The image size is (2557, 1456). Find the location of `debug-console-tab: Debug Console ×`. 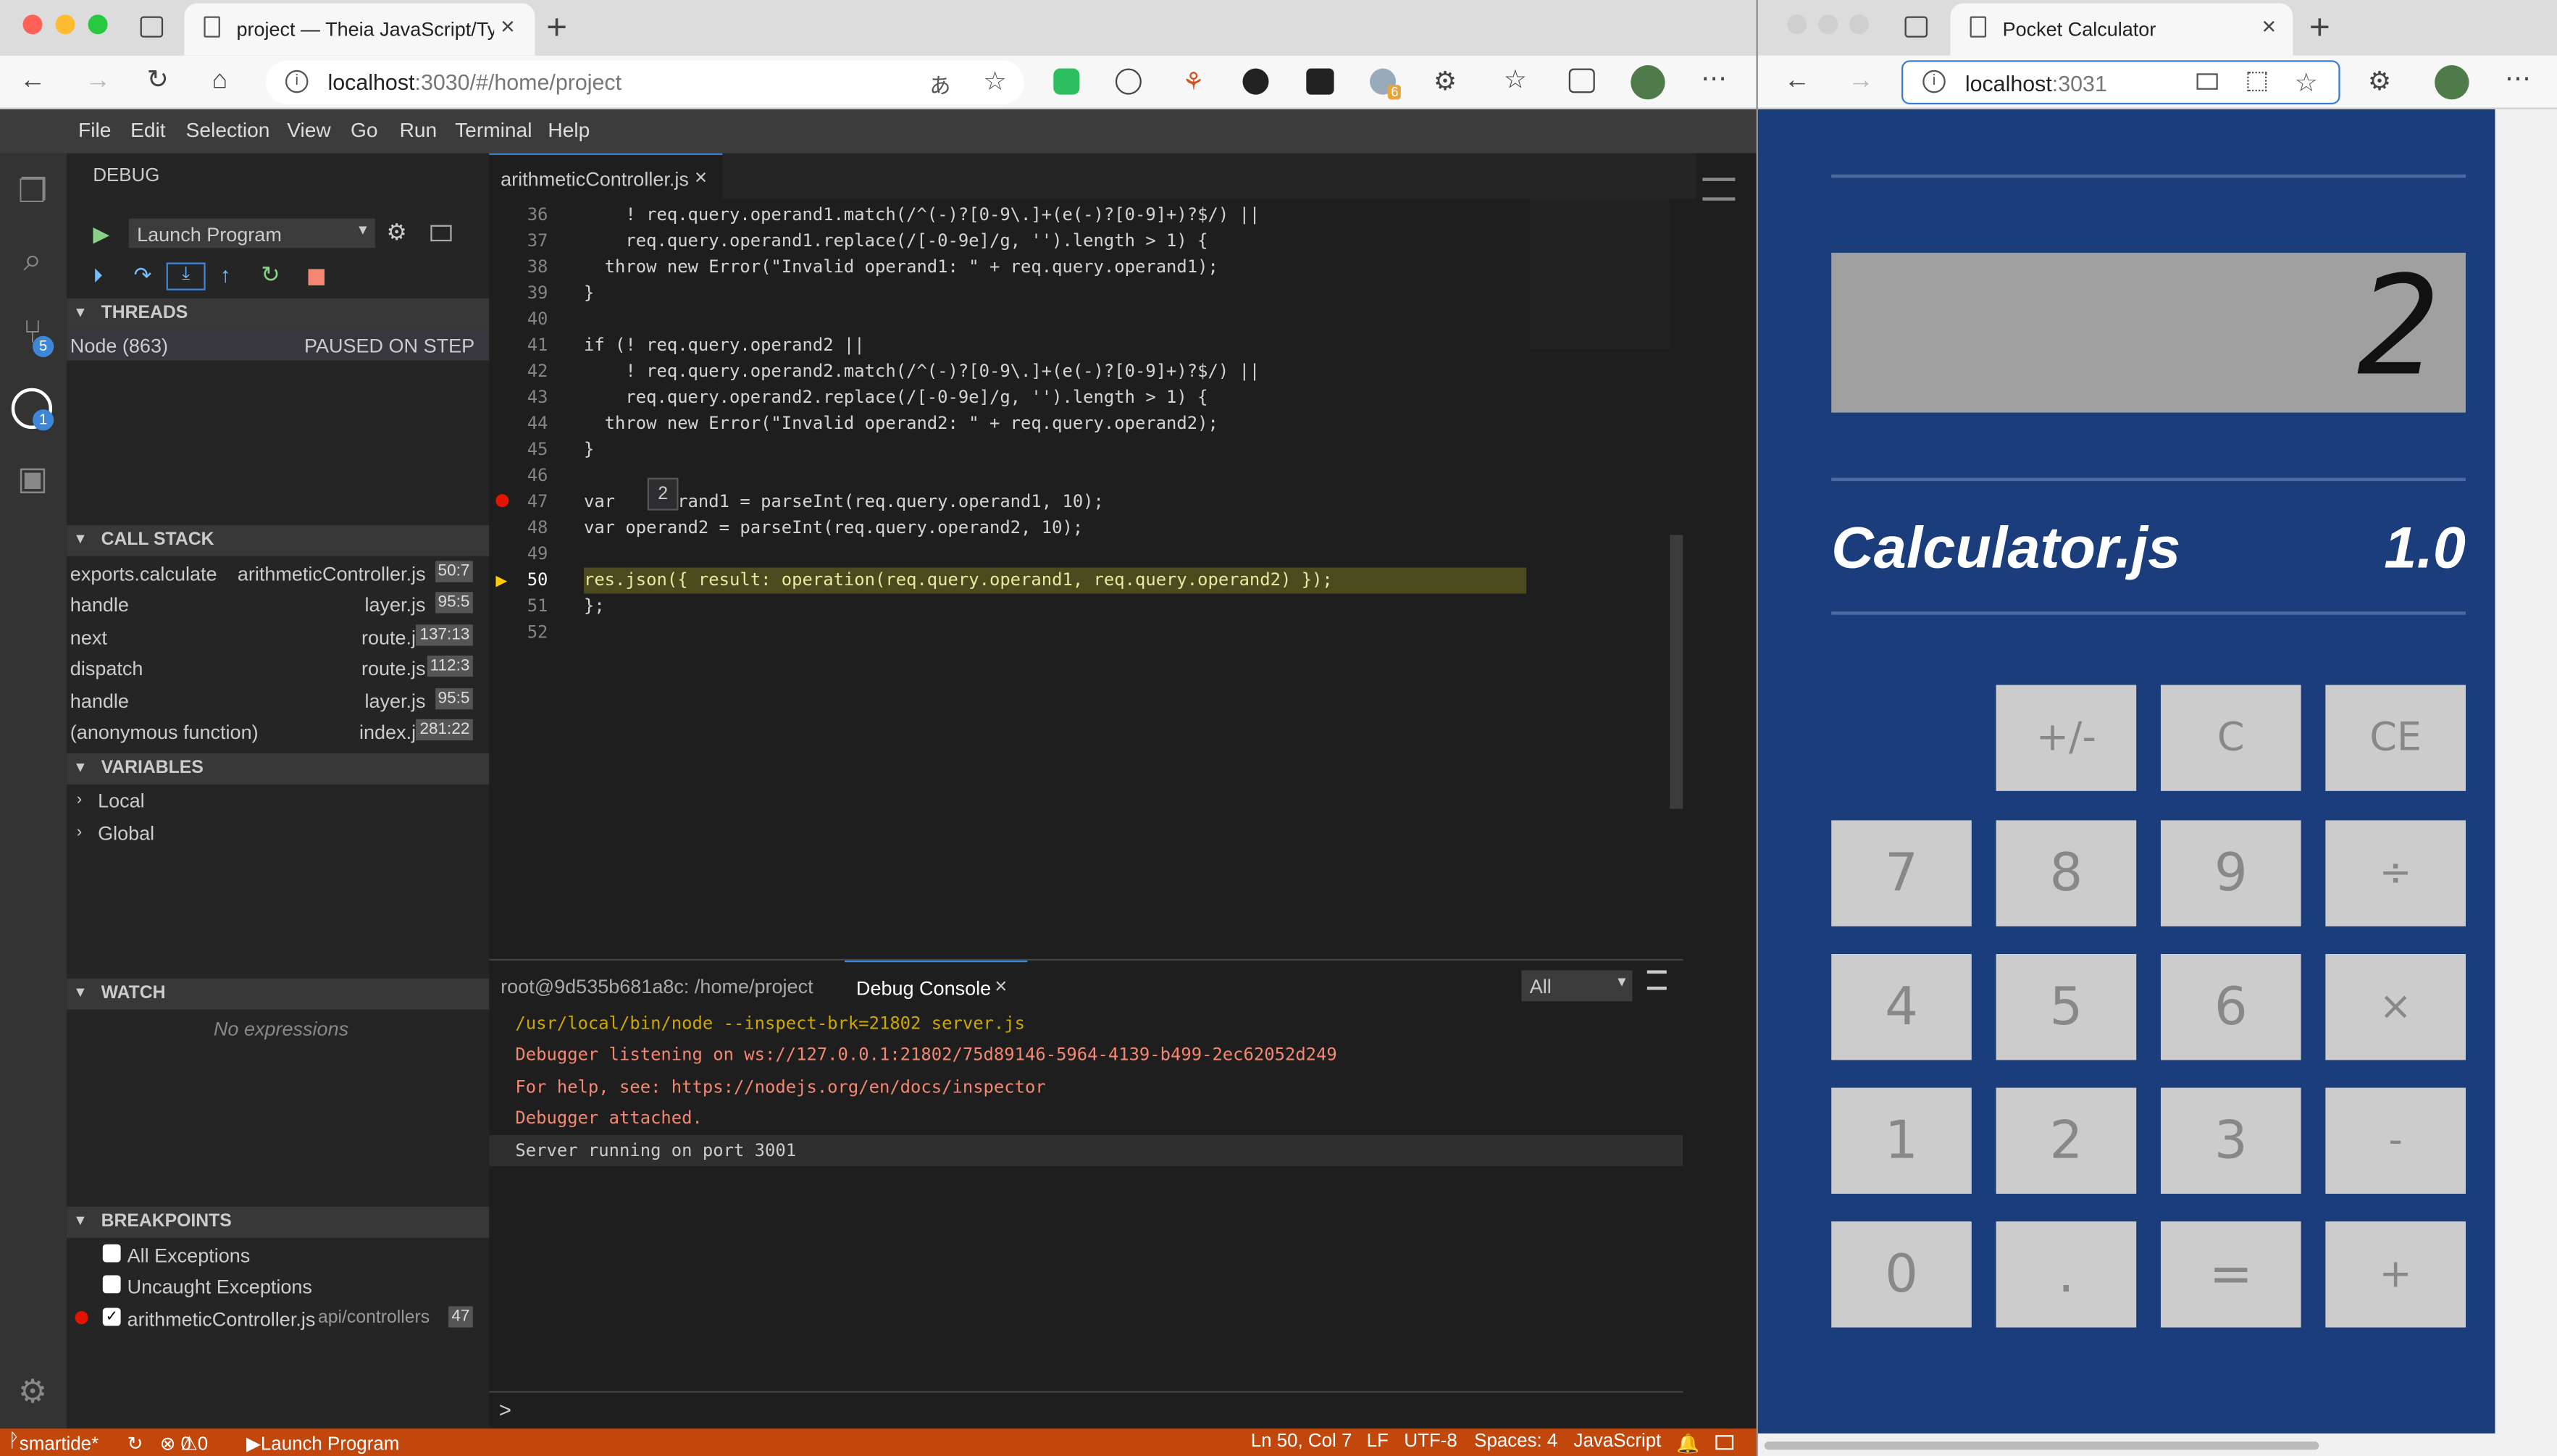

debug-console-tab: Debug Console × is located at coordinates (936, 985).